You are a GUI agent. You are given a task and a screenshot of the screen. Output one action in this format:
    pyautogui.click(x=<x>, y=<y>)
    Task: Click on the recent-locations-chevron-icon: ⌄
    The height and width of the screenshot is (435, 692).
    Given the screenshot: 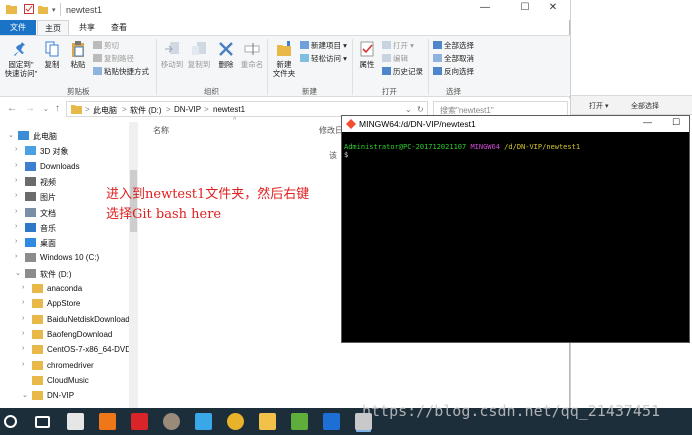 What is the action you would take?
    pyautogui.click(x=46, y=109)
    